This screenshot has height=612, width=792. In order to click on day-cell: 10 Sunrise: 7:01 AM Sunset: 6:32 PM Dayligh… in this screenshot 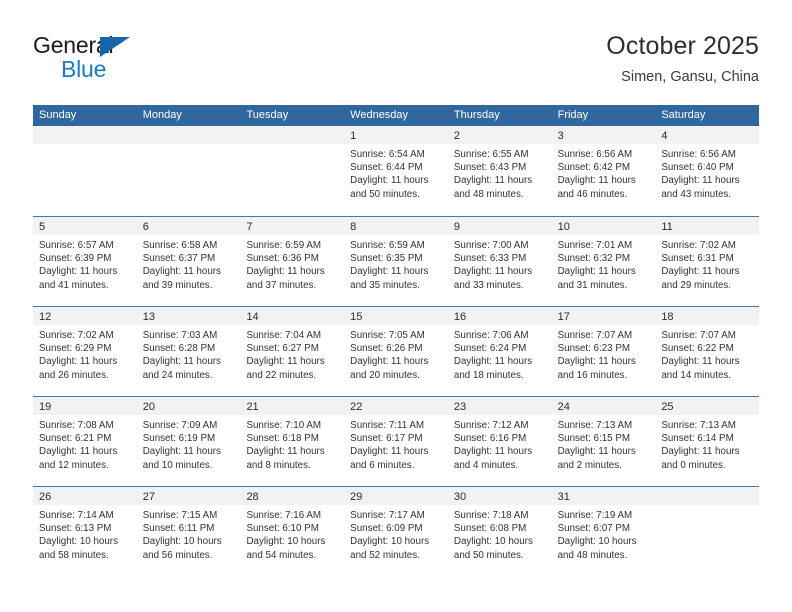, I will do `click(603, 261)`.